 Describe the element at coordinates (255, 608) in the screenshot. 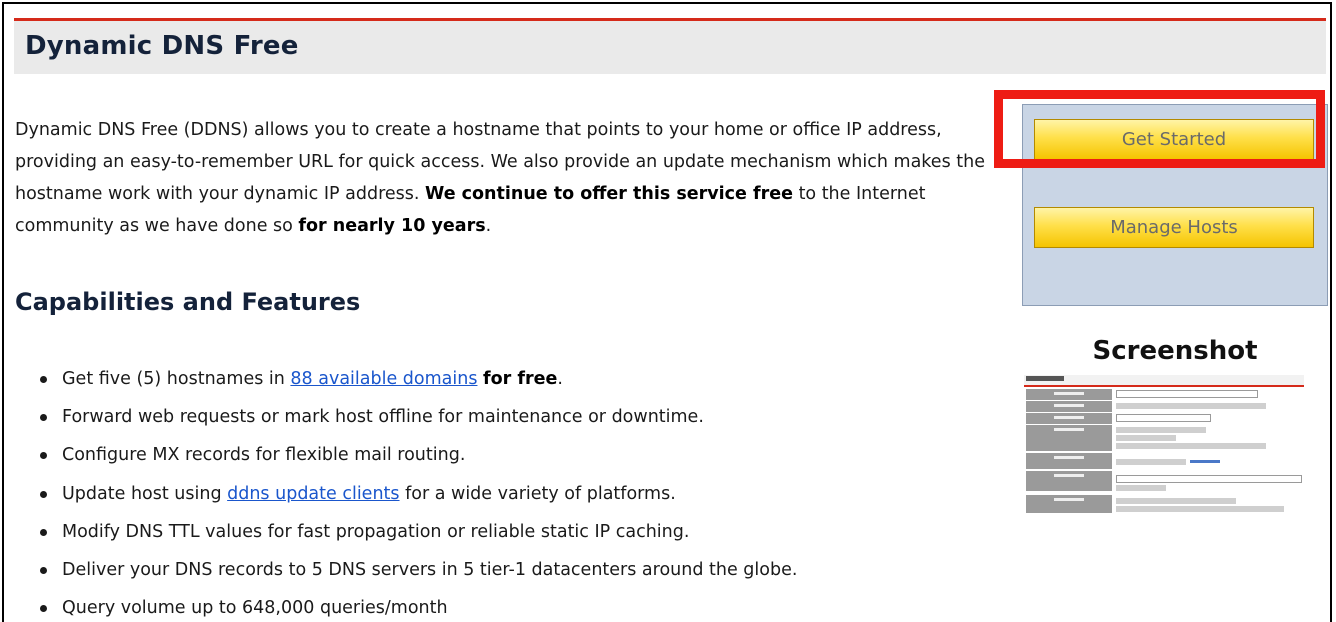

I see `feature-text: Query volume up to 648,000 queries/month` at that location.